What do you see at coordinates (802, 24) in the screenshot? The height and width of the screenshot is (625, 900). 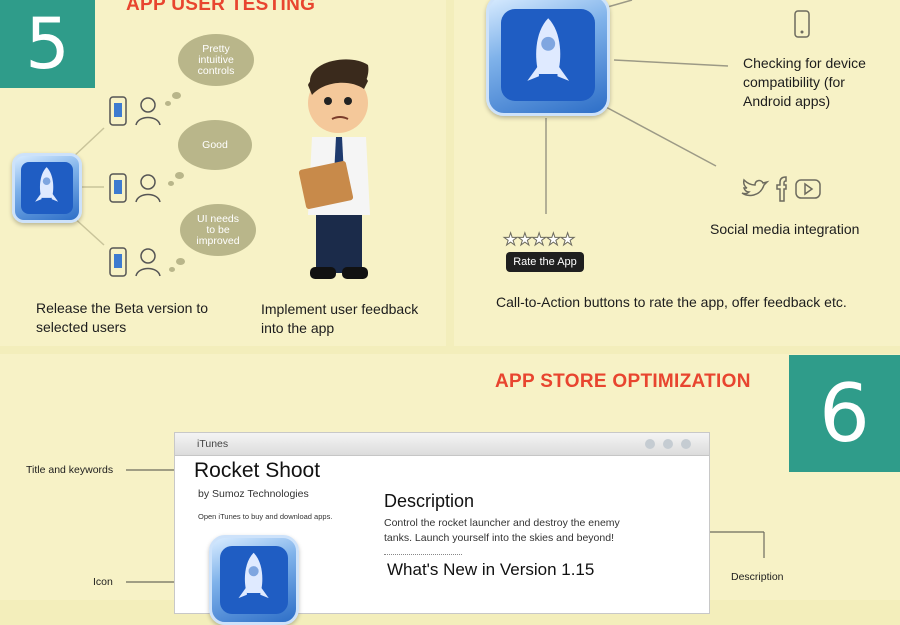 I see `smartphone-icon` at bounding box center [802, 24].